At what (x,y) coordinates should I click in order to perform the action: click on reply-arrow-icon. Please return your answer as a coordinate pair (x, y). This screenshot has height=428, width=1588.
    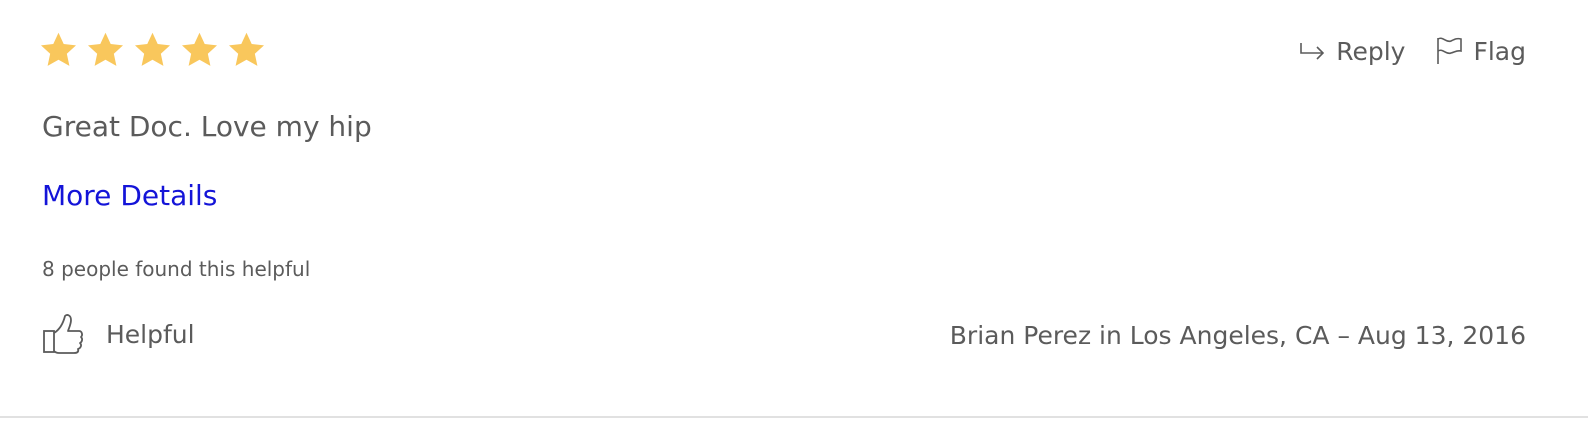
    Looking at the image, I should click on (1312, 51).